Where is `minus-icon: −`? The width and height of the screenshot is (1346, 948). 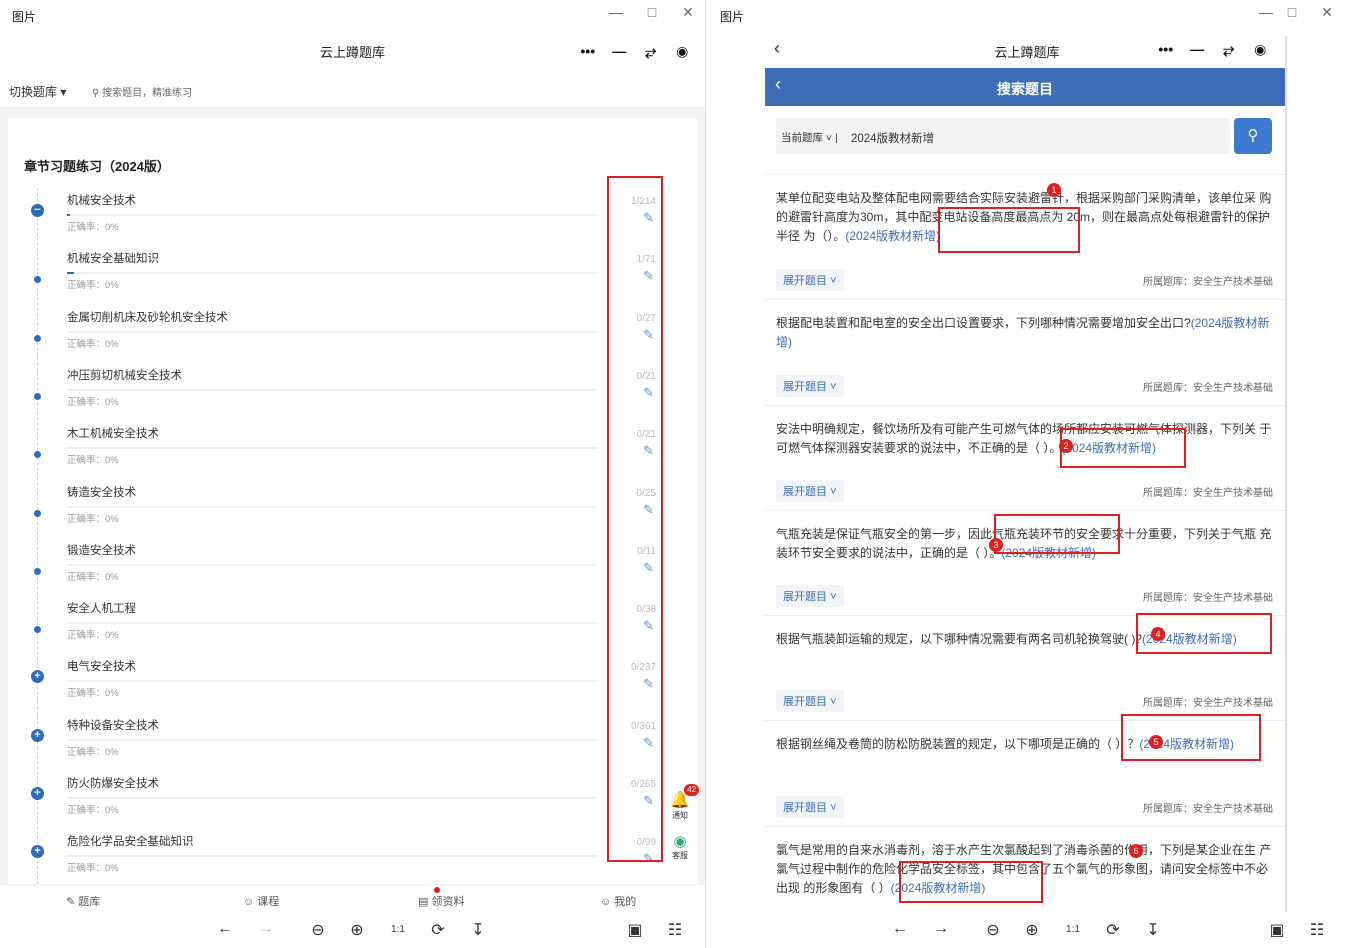 minus-icon: − is located at coordinates (37, 210).